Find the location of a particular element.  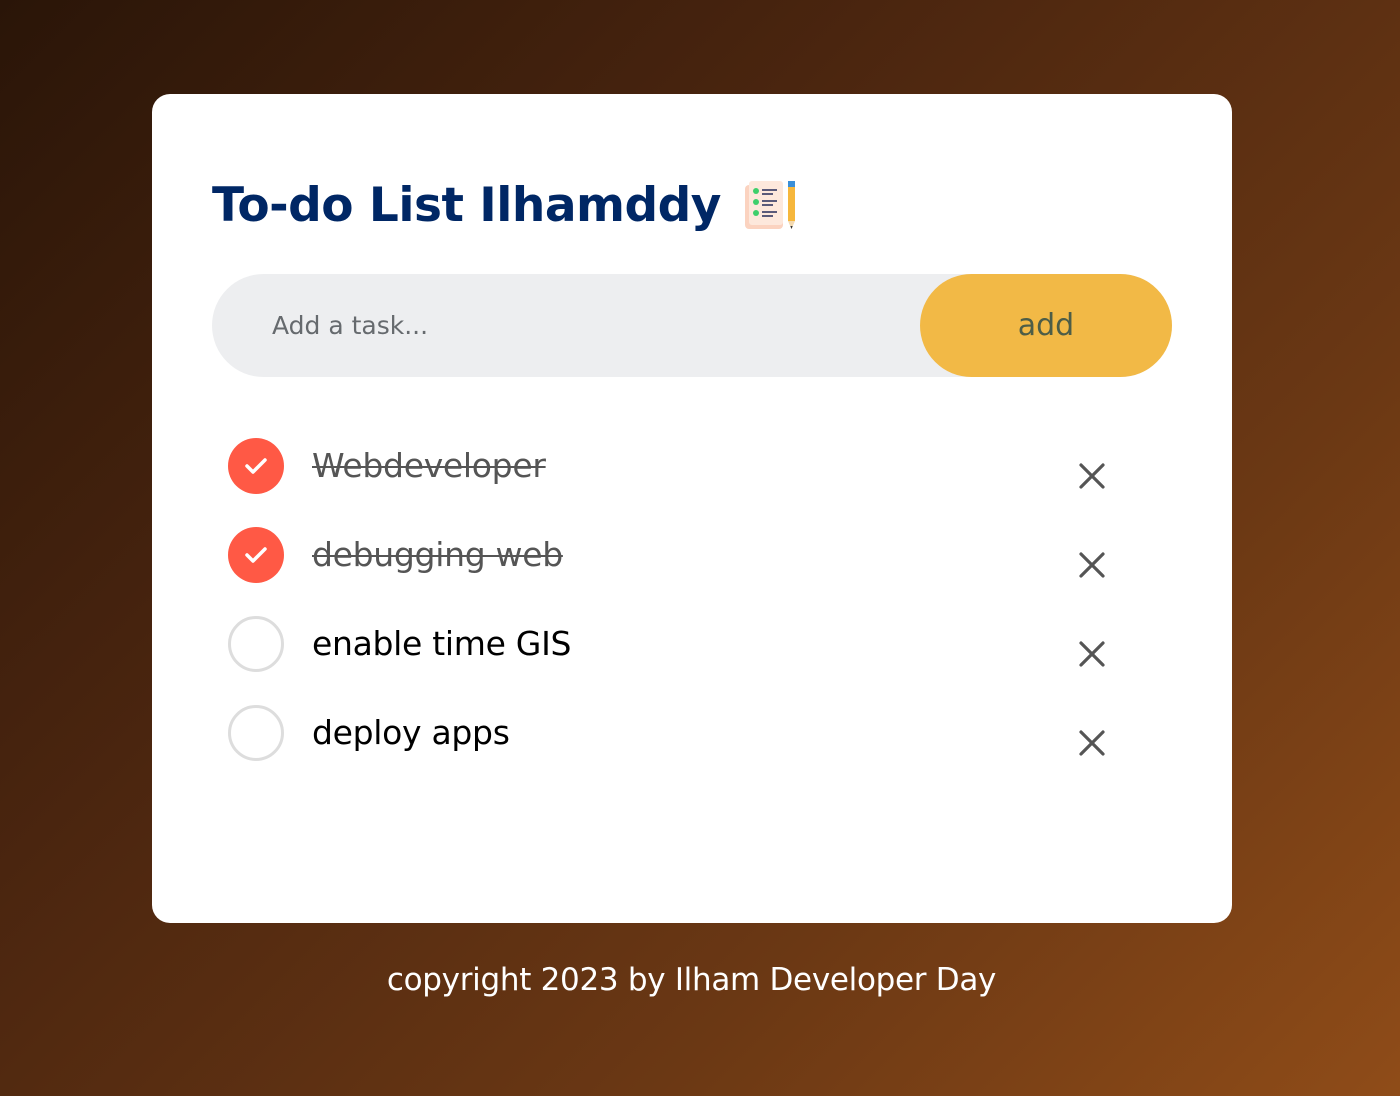

task-label: Webdeveloper is located at coordinates (429, 465).